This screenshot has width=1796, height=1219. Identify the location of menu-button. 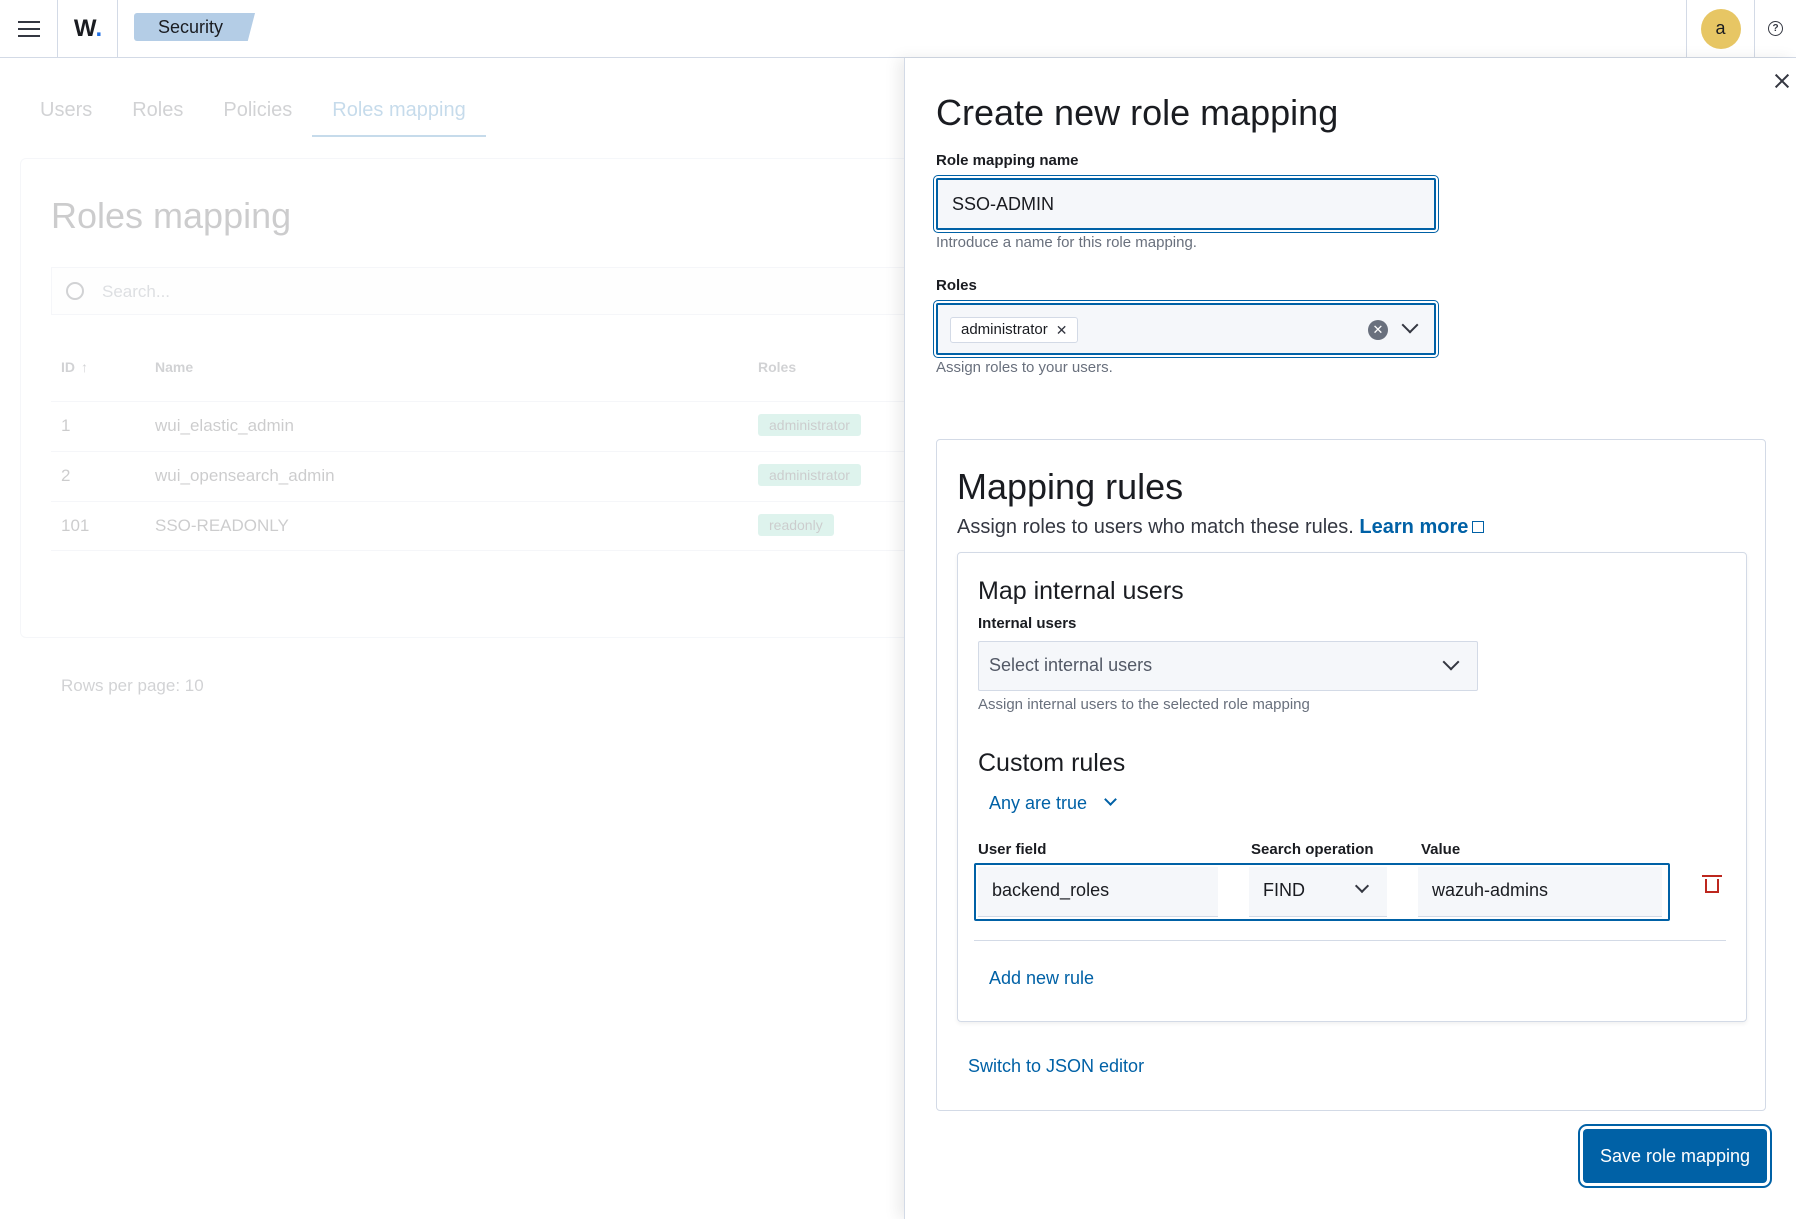
(29, 28).